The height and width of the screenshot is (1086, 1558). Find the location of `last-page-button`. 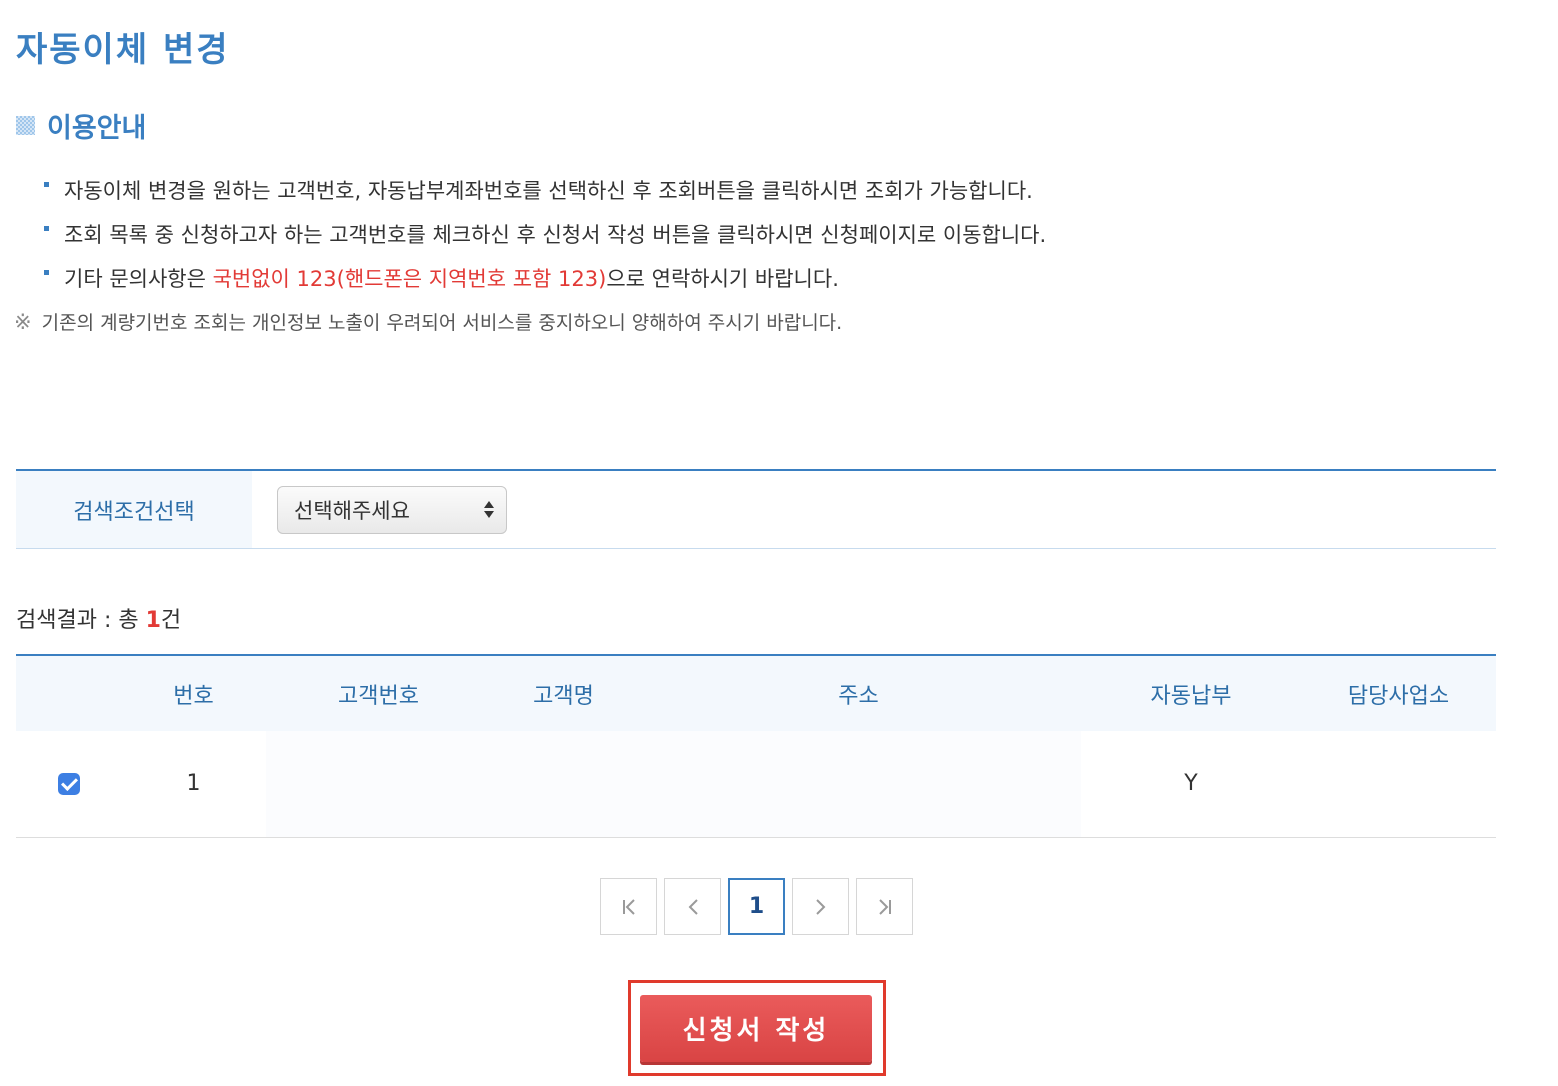

last-page-button is located at coordinates (884, 906).